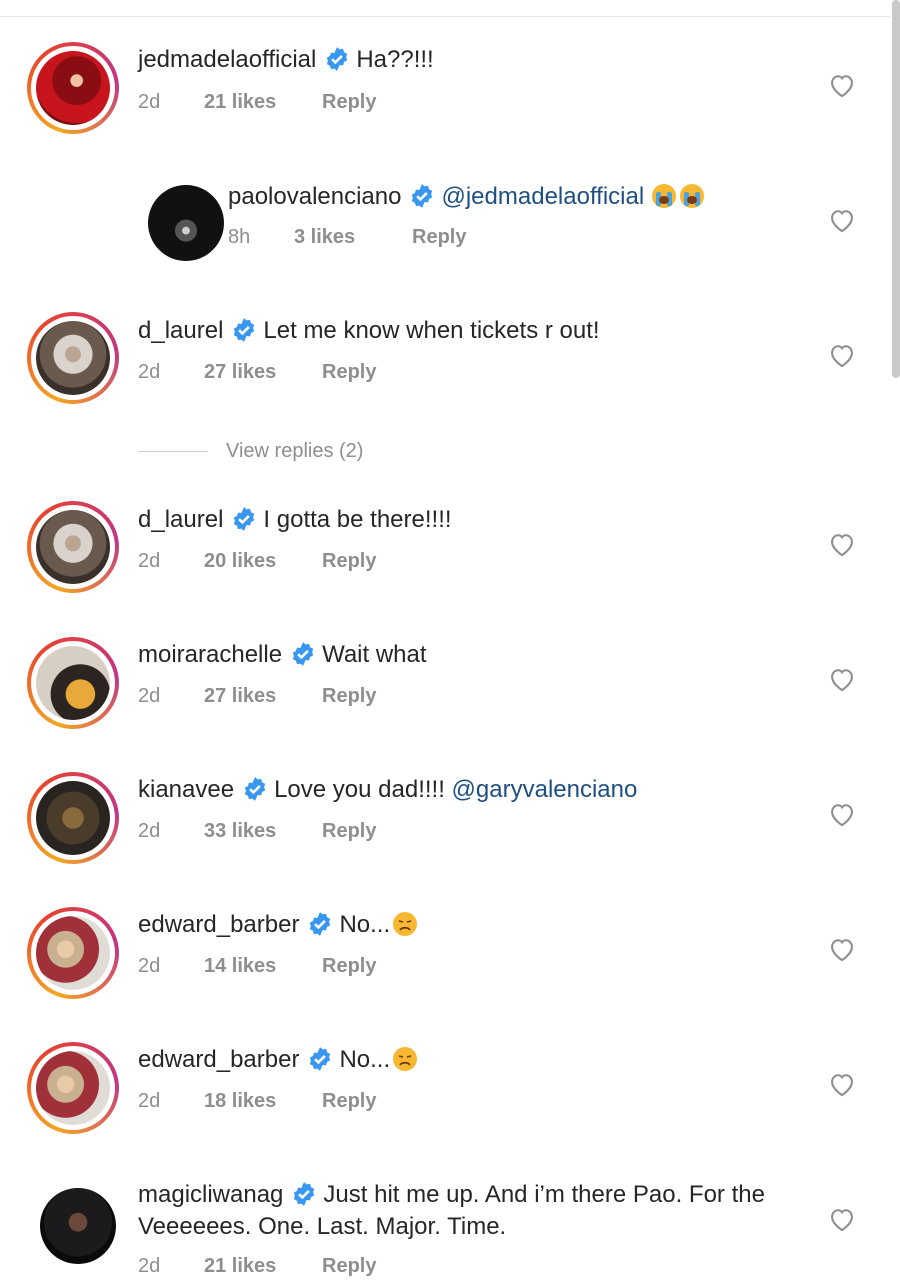 This screenshot has width=900, height=1282. Describe the element at coordinates (314, 196) in the screenshot. I see `comment-username: paolovalenciano` at that location.